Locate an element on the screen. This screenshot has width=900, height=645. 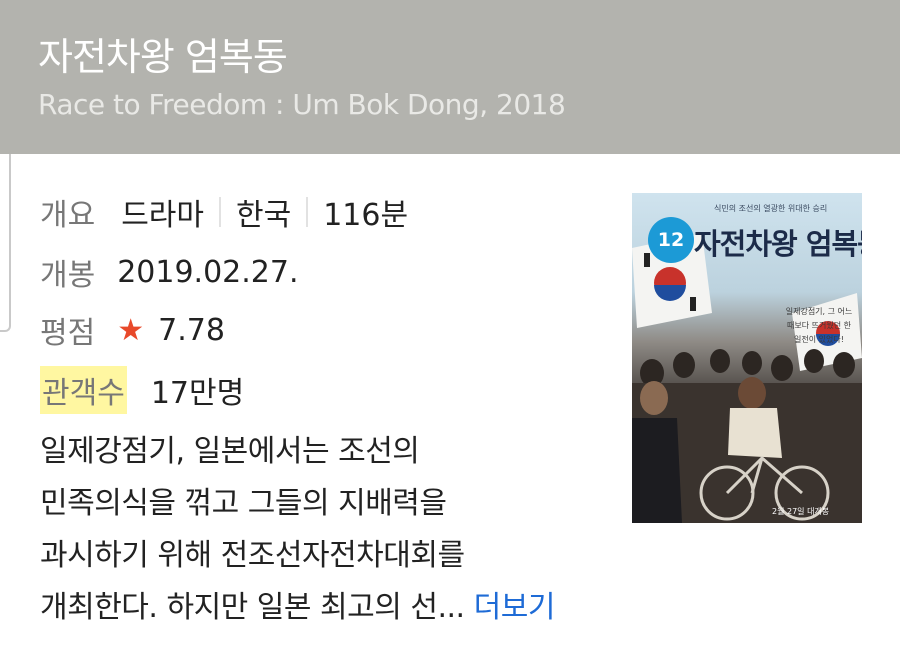
audience-value: 17만명 is located at coordinates (197, 393).